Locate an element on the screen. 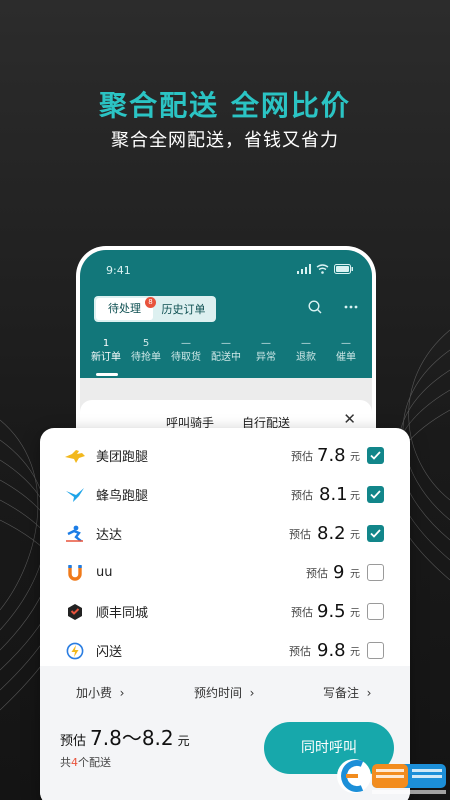  tab-label: 配送中 is located at coordinates (226, 357).